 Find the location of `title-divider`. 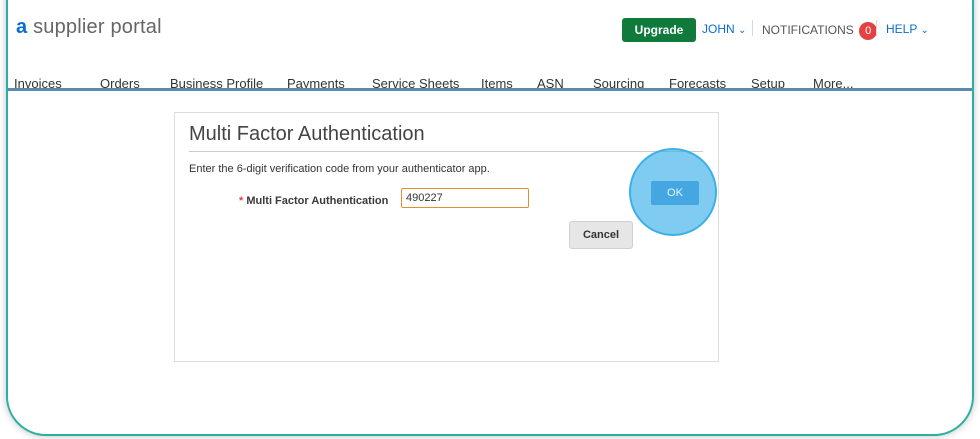

title-divider is located at coordinates (446, 151).